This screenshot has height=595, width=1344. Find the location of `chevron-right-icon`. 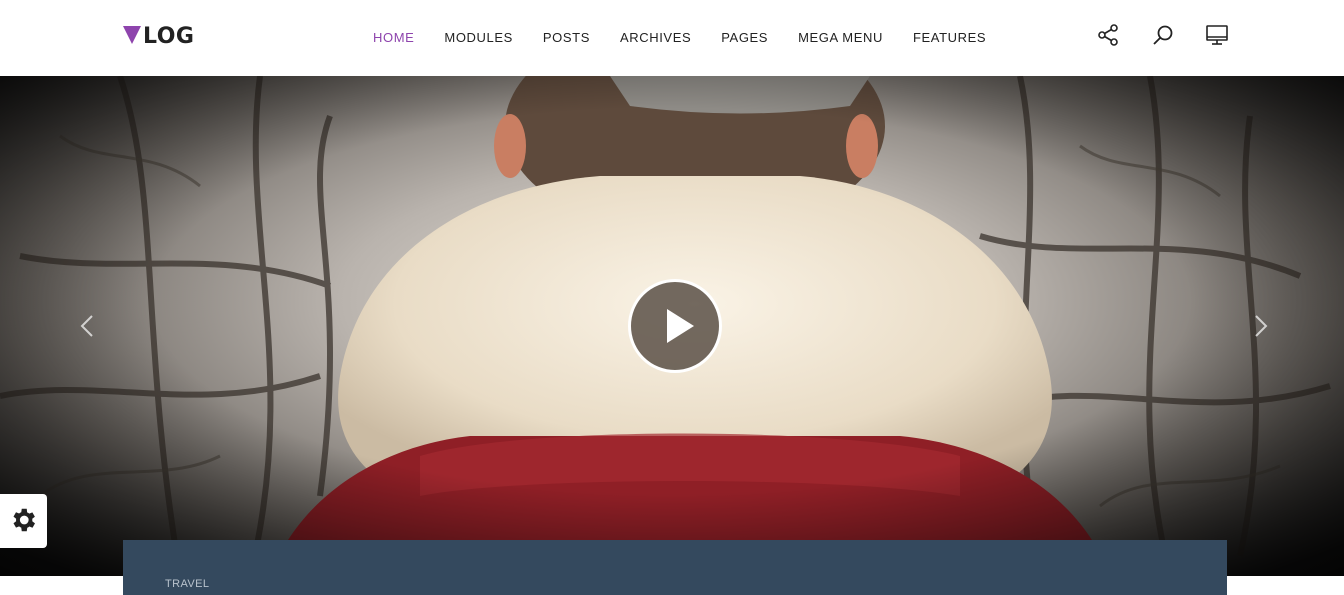

chevron-right-icon is located at coordinates (1261, 326).